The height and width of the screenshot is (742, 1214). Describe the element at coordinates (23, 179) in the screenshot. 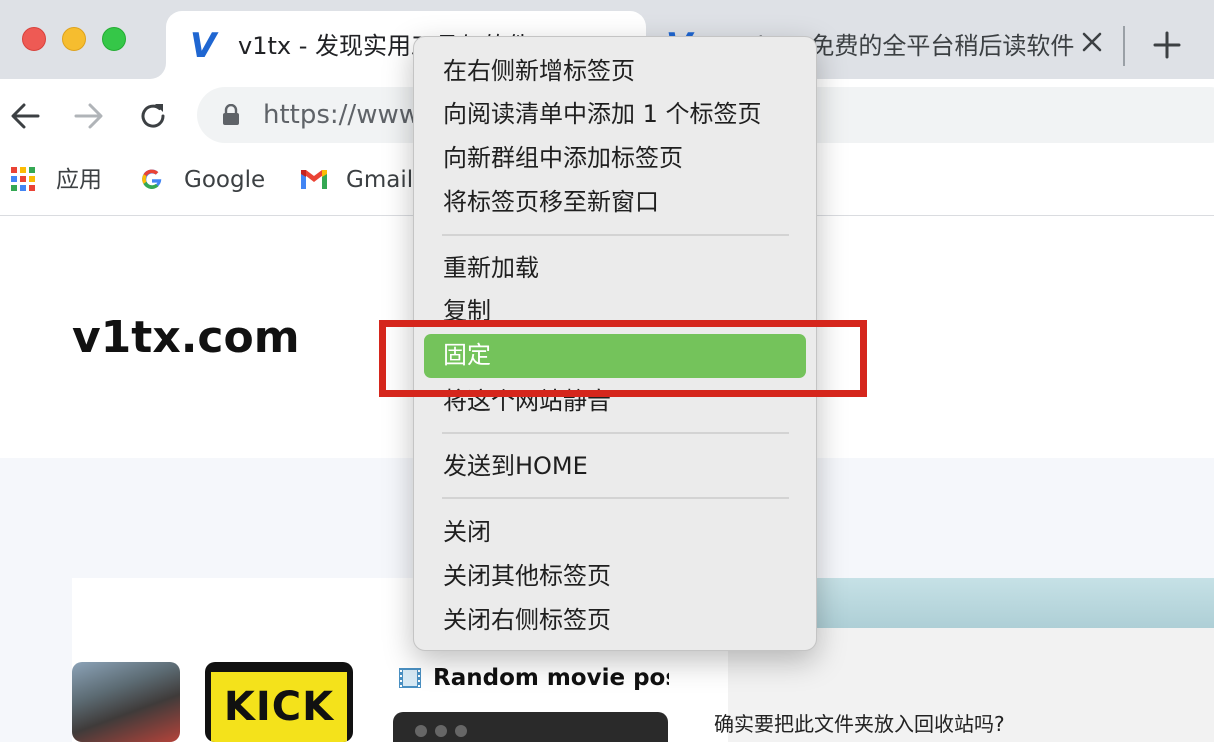

I see `apps-grid-icon` at that location.